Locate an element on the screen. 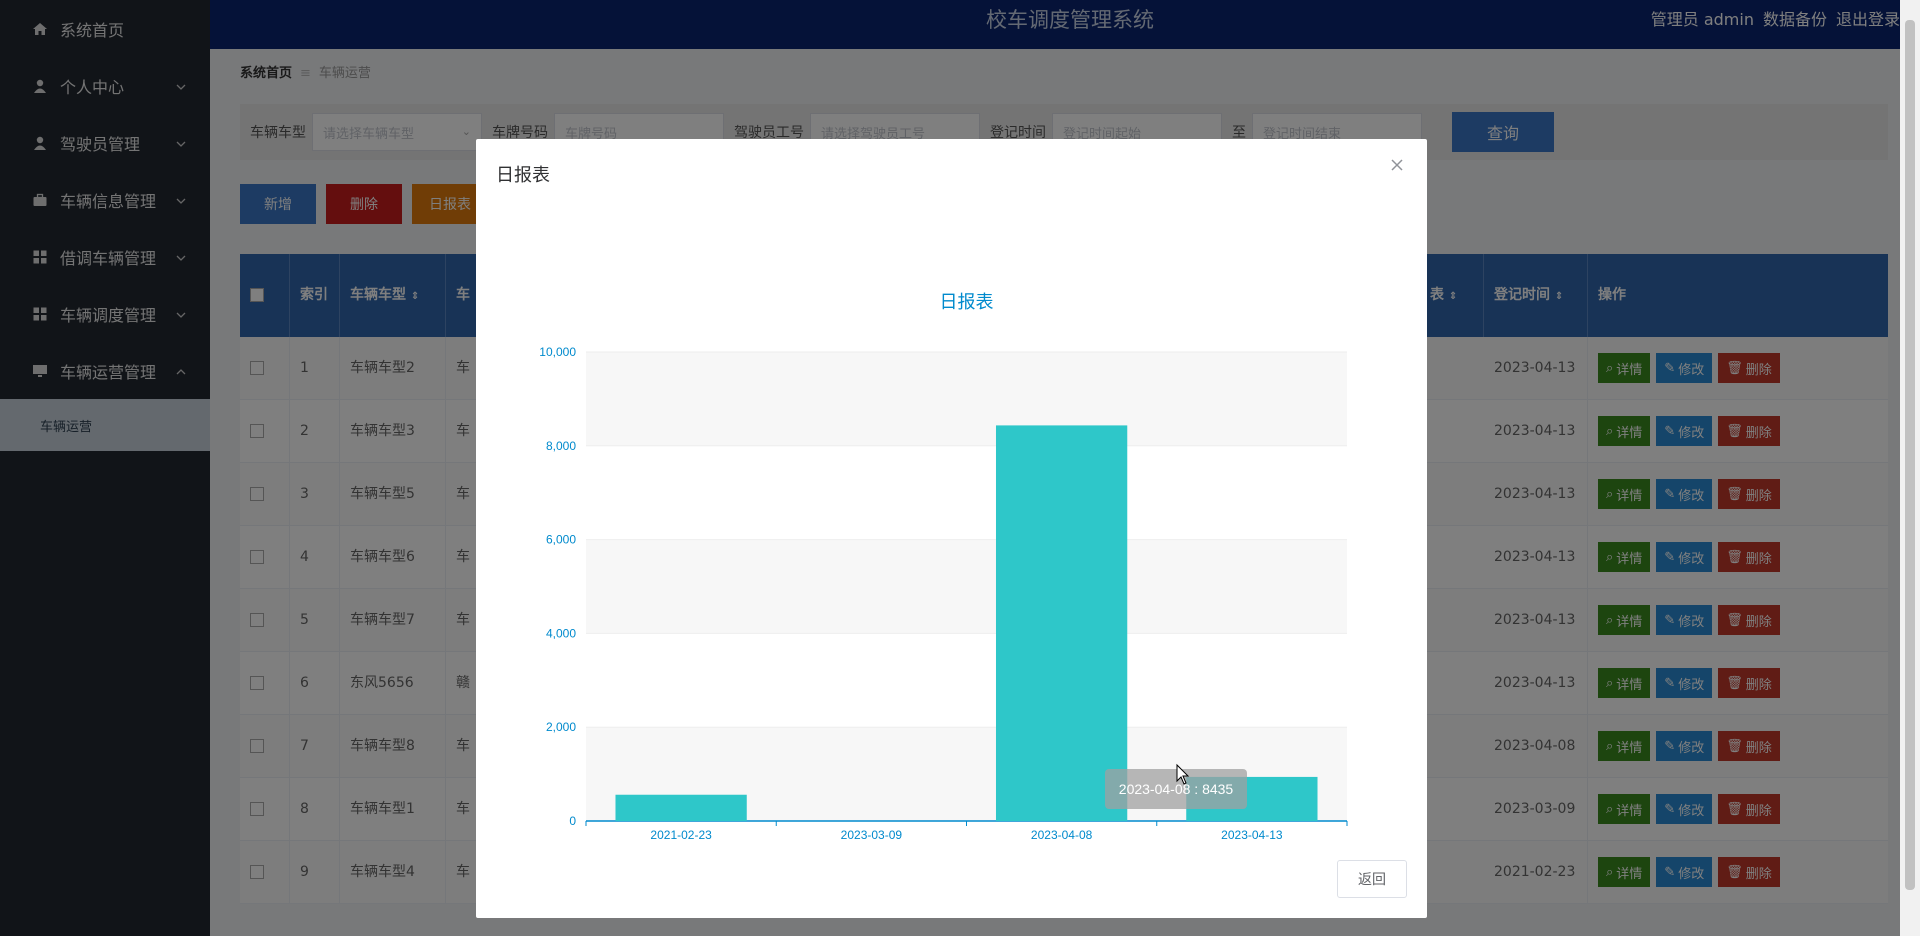 The height and width of the screenshot is (936, 1920). x-tick-label: 2023-03-09 is located at coordinates (872, 835).